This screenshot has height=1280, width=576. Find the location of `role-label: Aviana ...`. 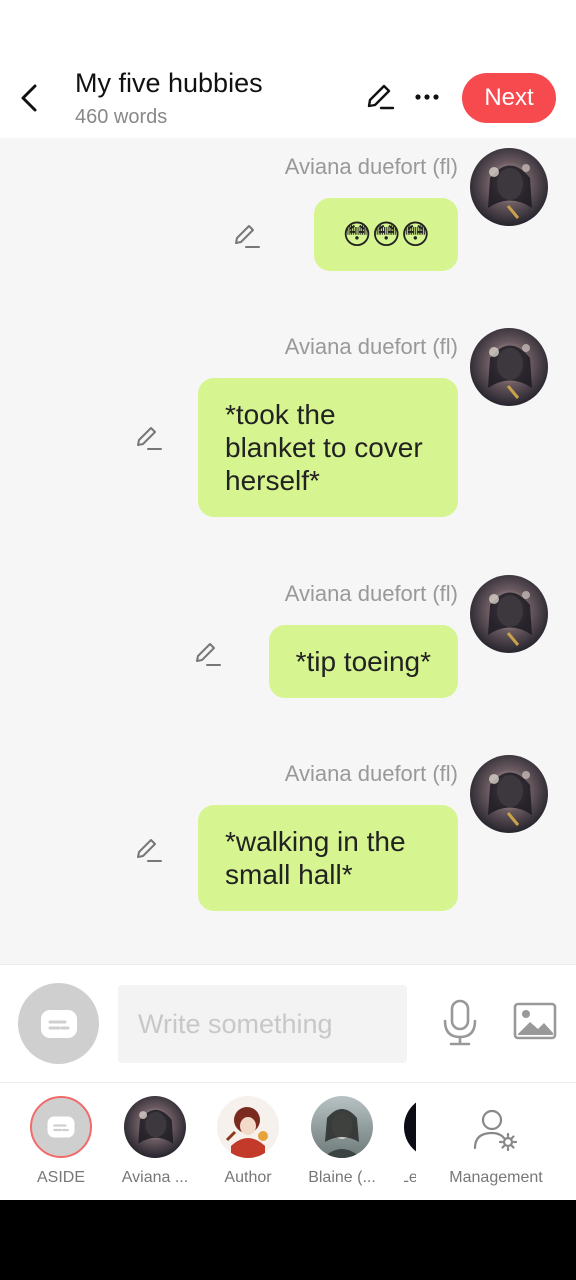

role-label: Aviana ... is located at coordinates (155, 1177).